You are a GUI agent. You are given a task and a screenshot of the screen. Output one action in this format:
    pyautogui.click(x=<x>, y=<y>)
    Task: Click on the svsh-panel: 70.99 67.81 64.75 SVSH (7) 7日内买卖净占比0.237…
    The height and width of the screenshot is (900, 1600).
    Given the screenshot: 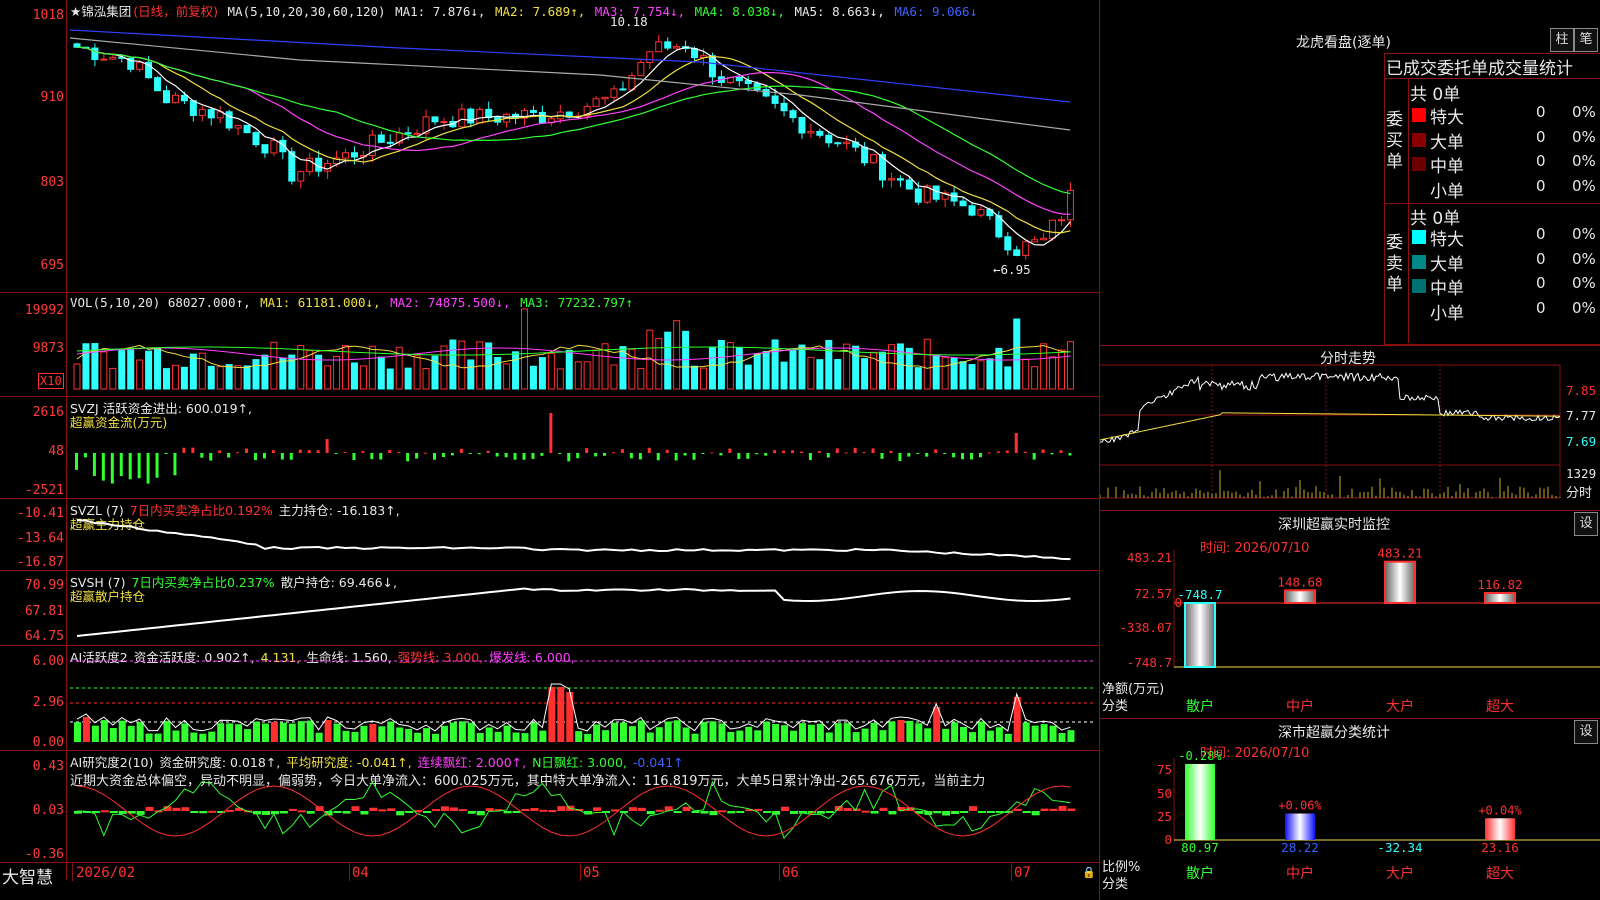 What is the action you would take?
    pyautogui.click(x=550, y=608)
    